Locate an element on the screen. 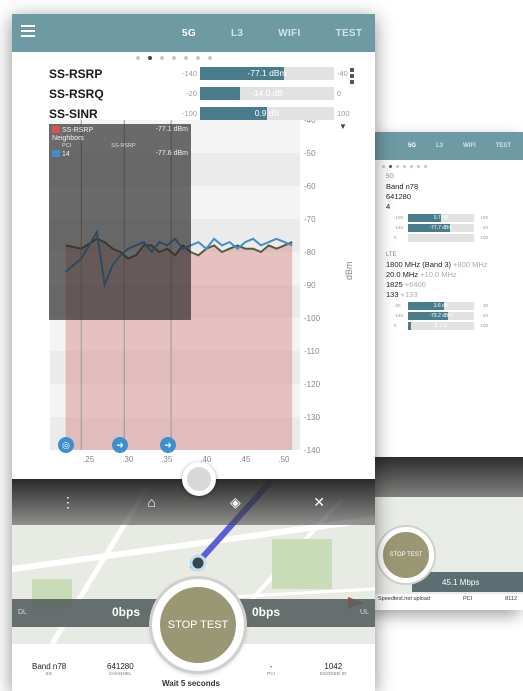  y-tick-label: -40 is located at coordinates (310, 122).